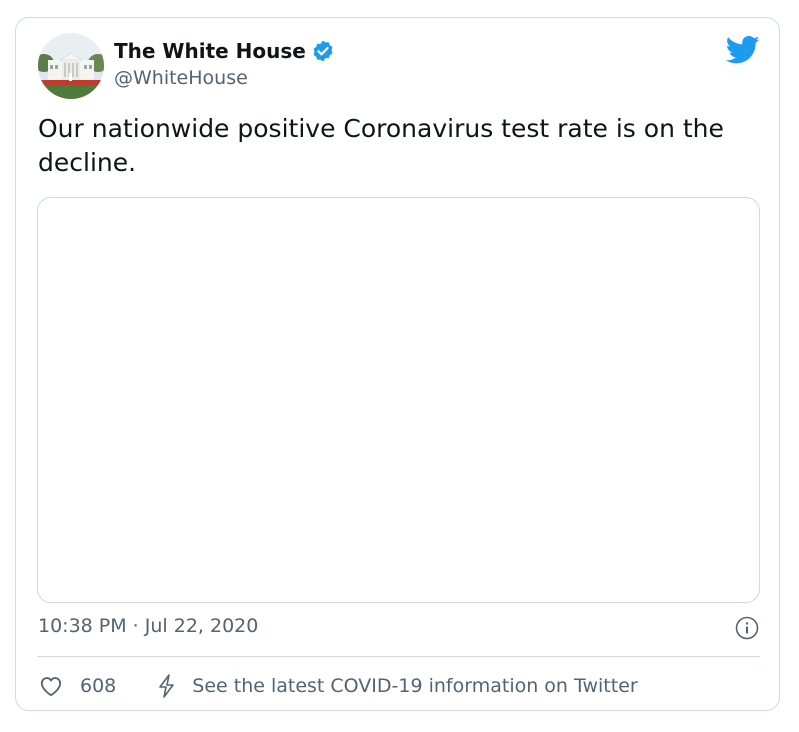 Image resolution: width=799 pixels, height=732 pixels. Describe the element at coordinates (747, 628) in the screenshot. I see `info-icon` at that location.